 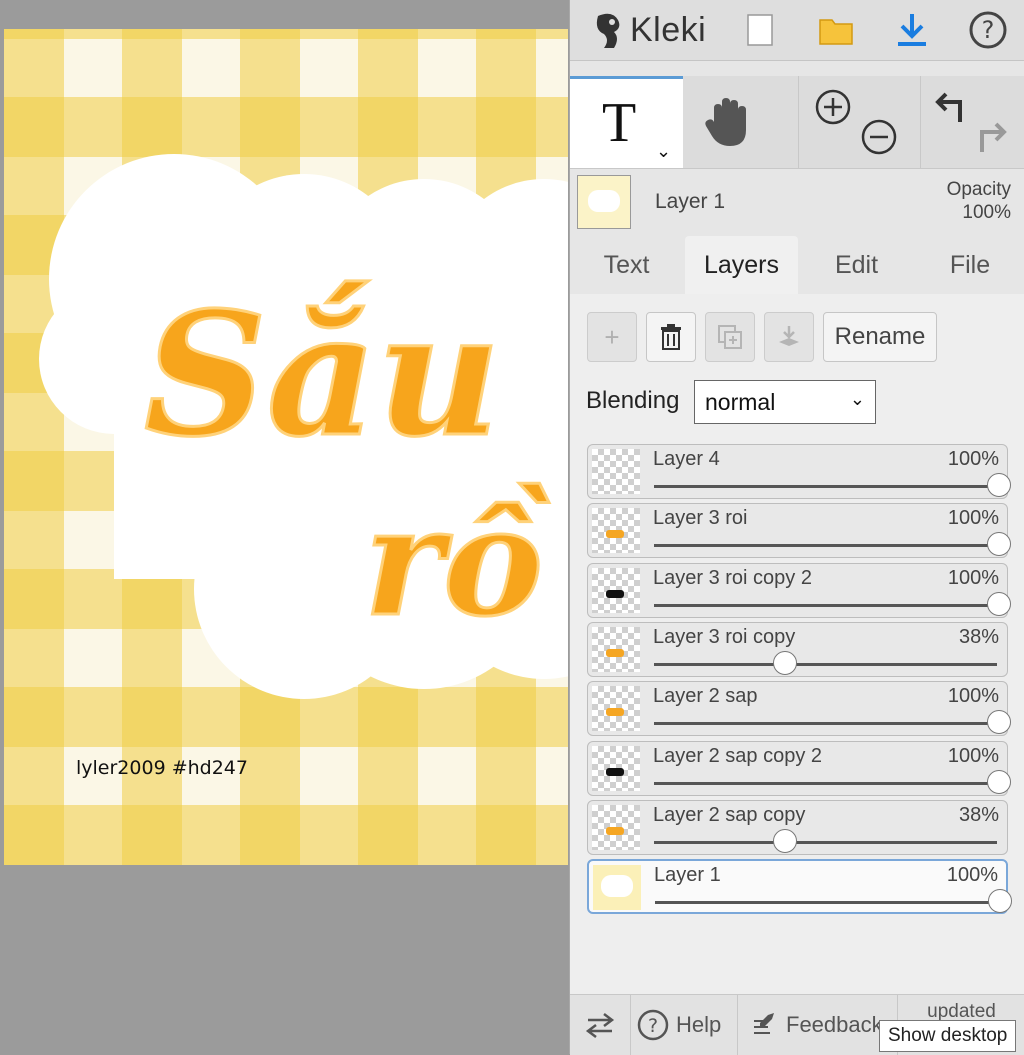 I want to click on zoom-out-button, so click(x=879, y=139).